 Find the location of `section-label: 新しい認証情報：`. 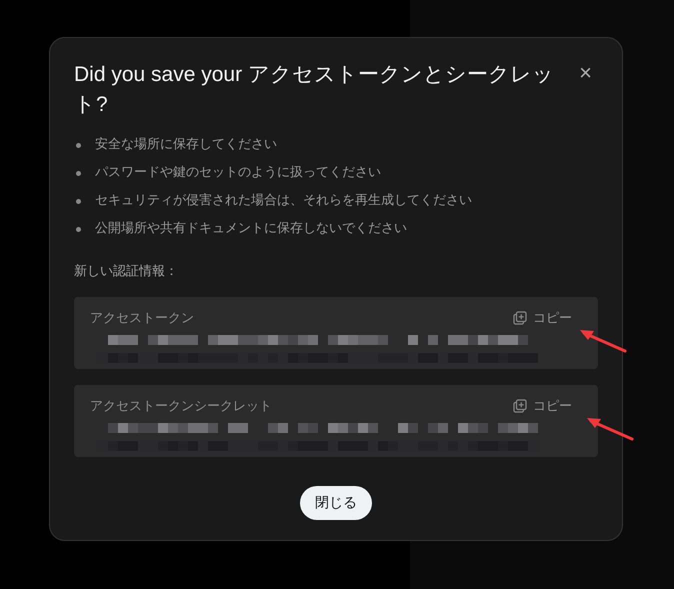

section-label: 新しい認証情報： is located at coordinates (126, 271).